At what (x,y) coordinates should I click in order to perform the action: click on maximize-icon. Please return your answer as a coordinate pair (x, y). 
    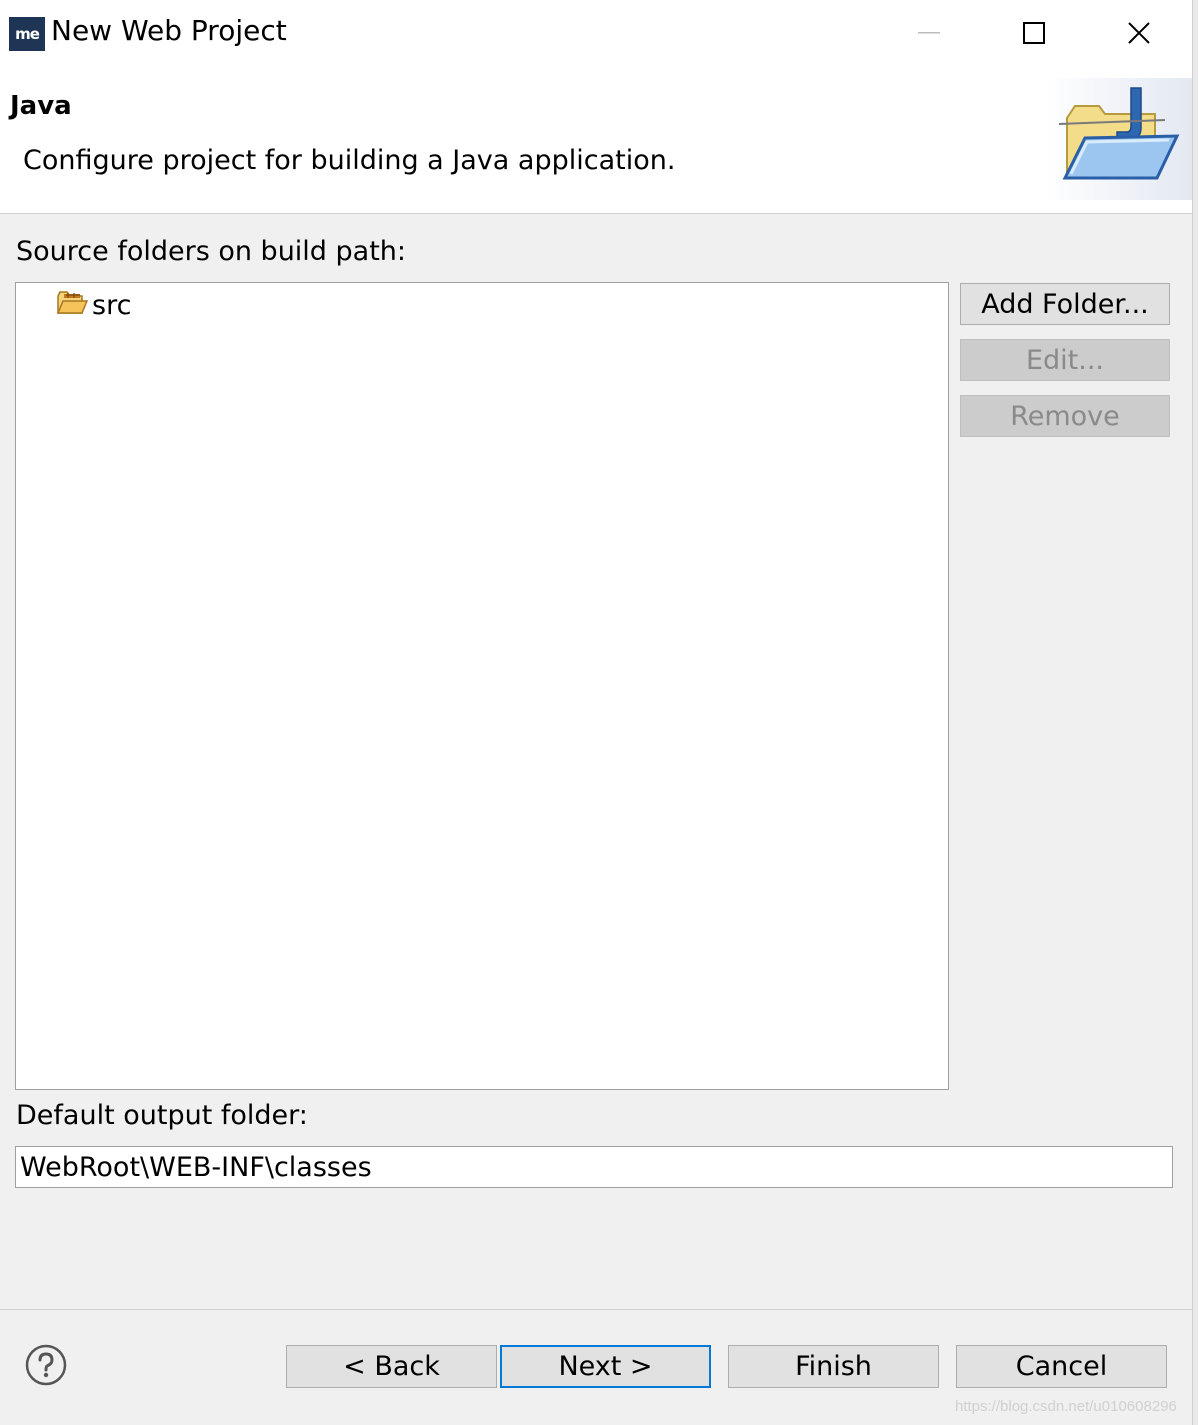
    Looking at the image, I should click on (1034, 33).